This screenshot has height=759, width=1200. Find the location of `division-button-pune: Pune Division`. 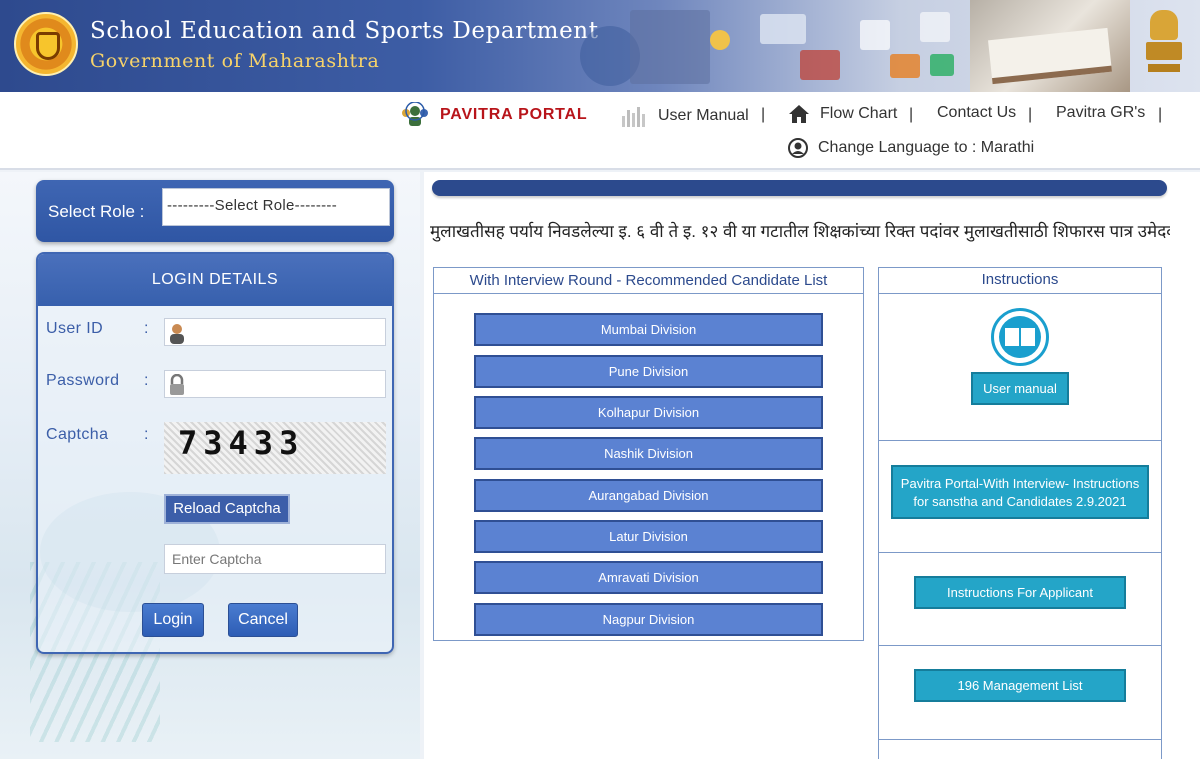

division-button-pune: Pune Division is located at coordinates (648, 371).